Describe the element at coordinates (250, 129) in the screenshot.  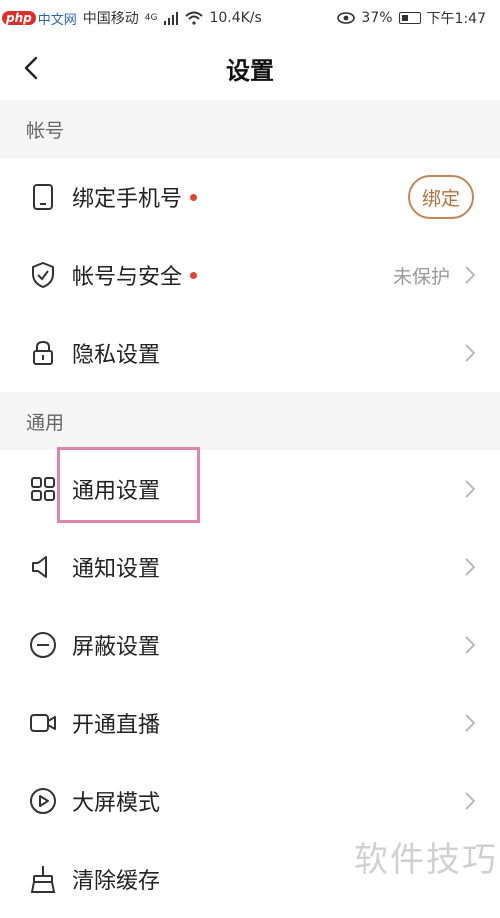
I see `section-header-account: 帐号` at that location.